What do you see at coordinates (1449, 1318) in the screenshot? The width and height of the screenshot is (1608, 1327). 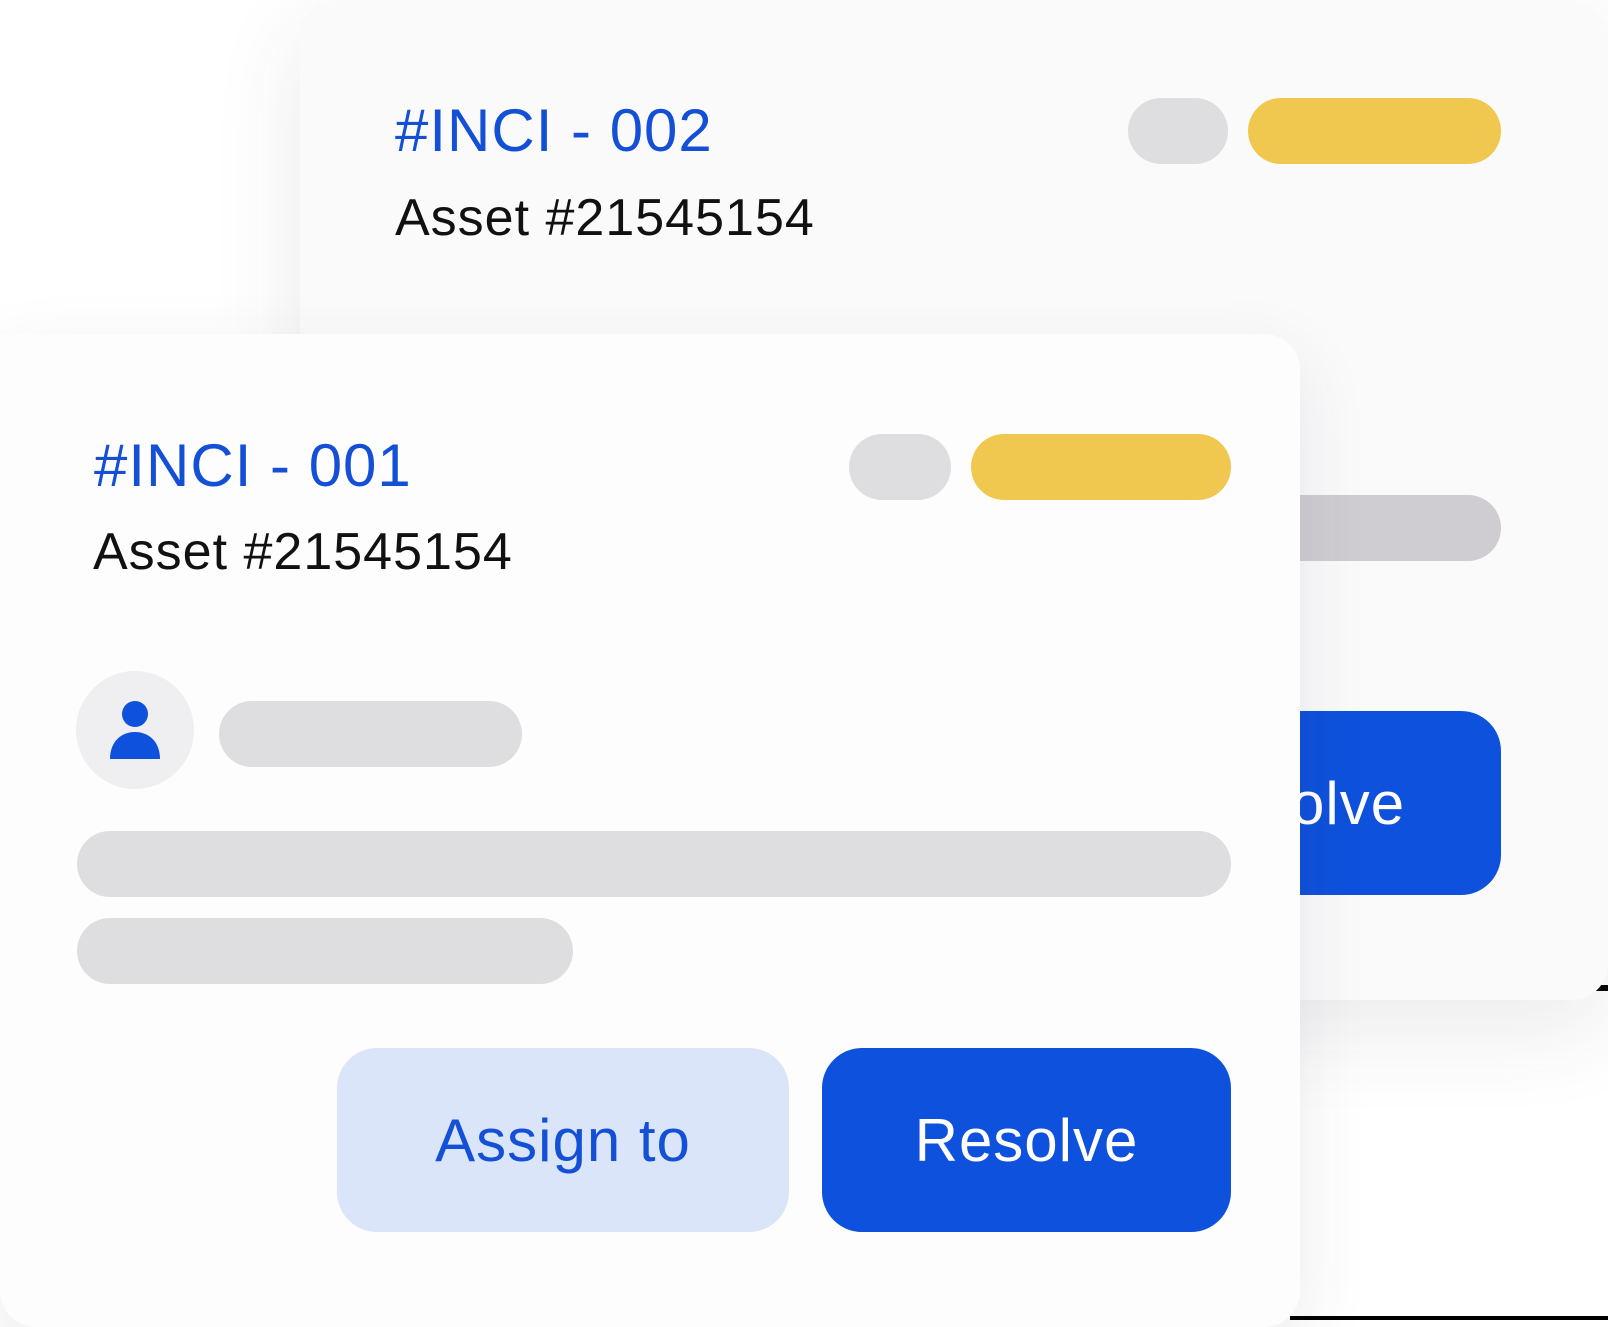 I see `corner-mark` at bounding box center [1449, 1318].